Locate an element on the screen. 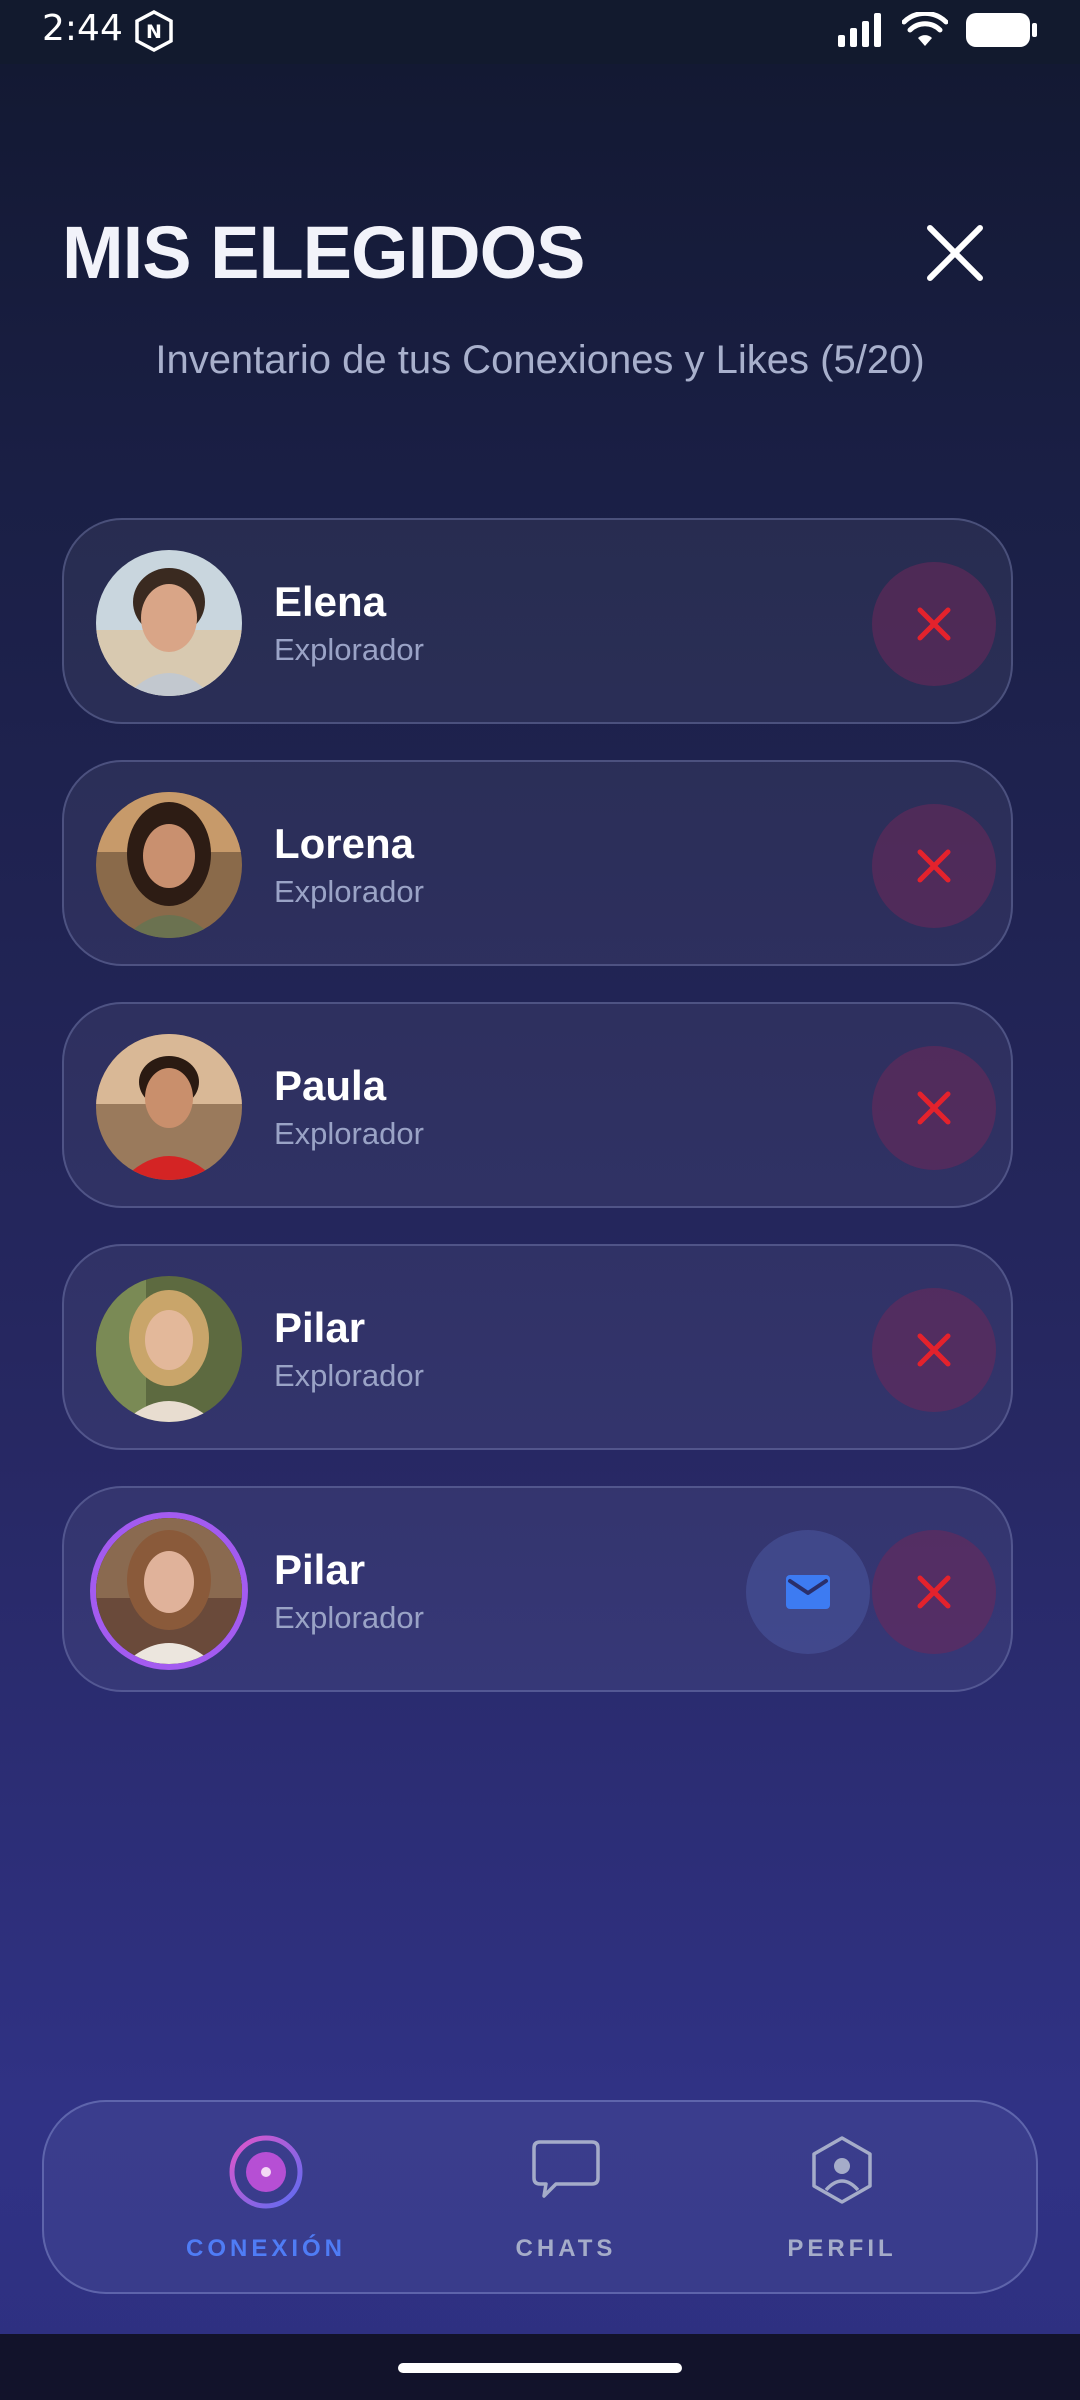 The width and height of the screenshot is (1080, 2400). nav-item-perfil: PERFIL is located at coordinates (842, 2197).